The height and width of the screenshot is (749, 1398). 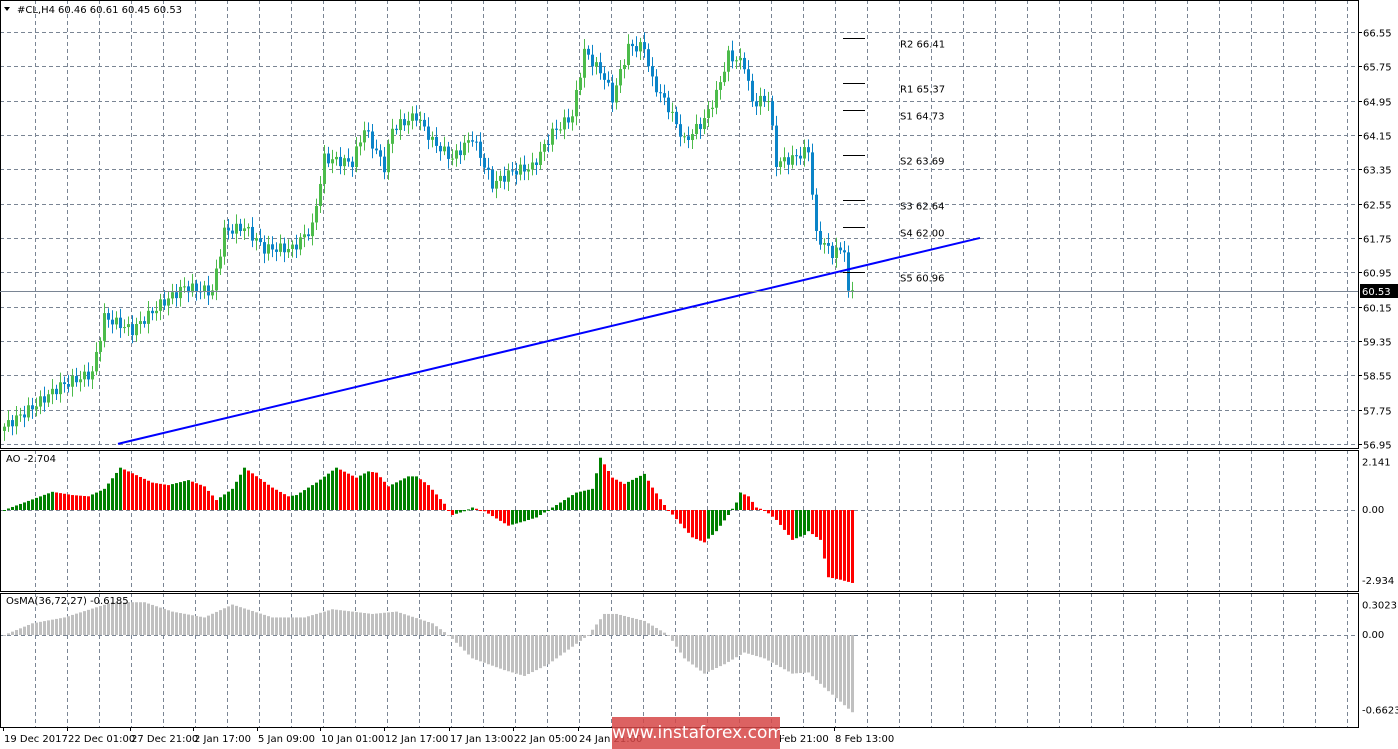 What do you see at coordinates (7, 9) in the screenshot?
I see `dropdown-arrow-icon` at bounding box center [7, 9].